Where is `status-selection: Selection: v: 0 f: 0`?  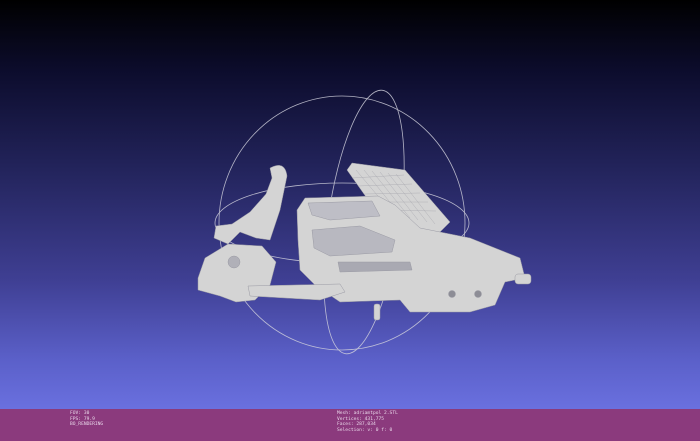
status-selection: Selection: v: 0 f: 0 is located at coordinates (365, 430).